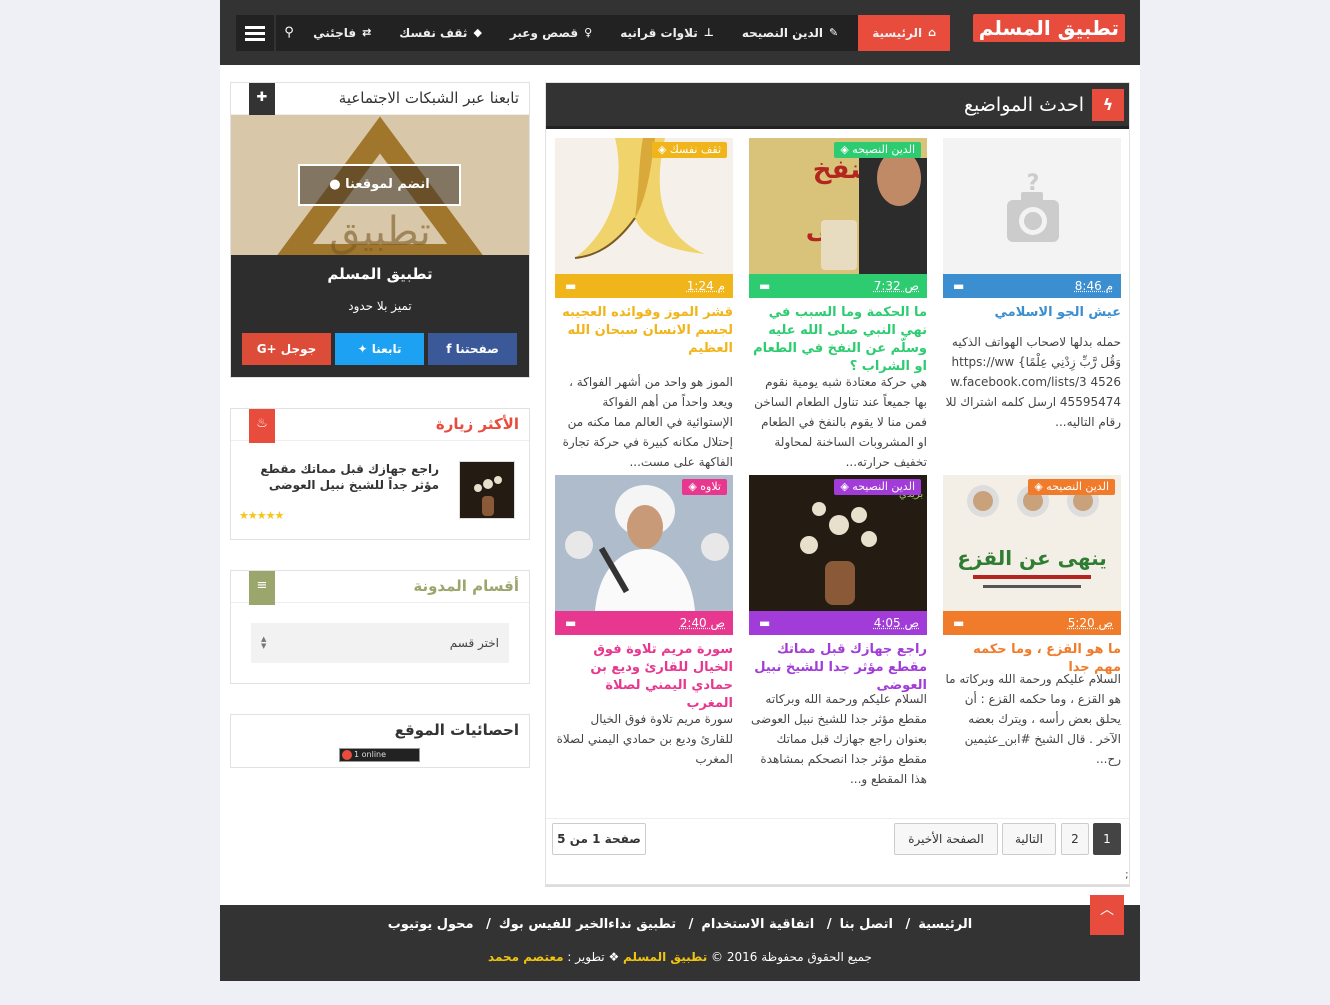 The height and width of the screenshot is (1005, 1330). I want to click on site-logo: تطبيق المسلم, so click(1048, 28).